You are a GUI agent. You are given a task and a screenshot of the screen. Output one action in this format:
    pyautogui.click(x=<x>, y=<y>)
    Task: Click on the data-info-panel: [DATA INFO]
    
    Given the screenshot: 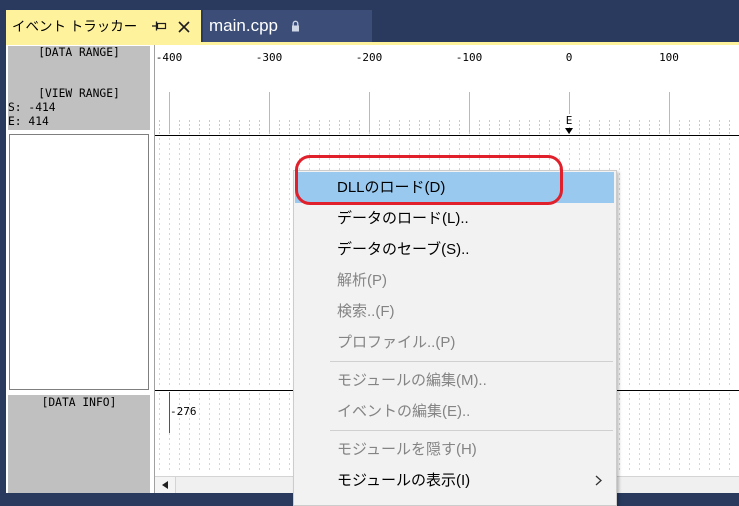 What is the action you would take?
    pyautogui.click(x=79, y=444)
    